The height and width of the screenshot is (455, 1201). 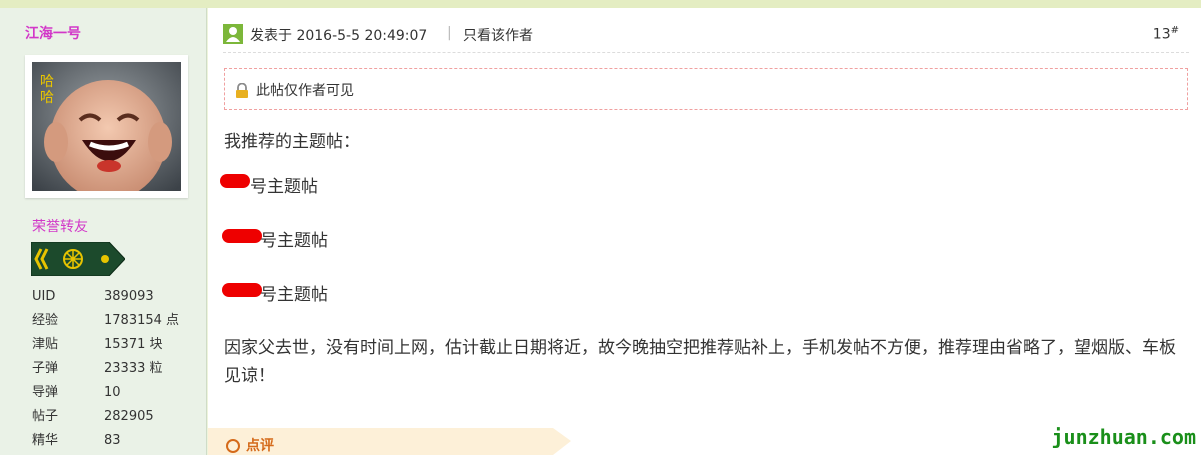 What do you see at coordinates (242, 90) in the screenshot?
I see `lock-icon` at bounding box center [242, 90].